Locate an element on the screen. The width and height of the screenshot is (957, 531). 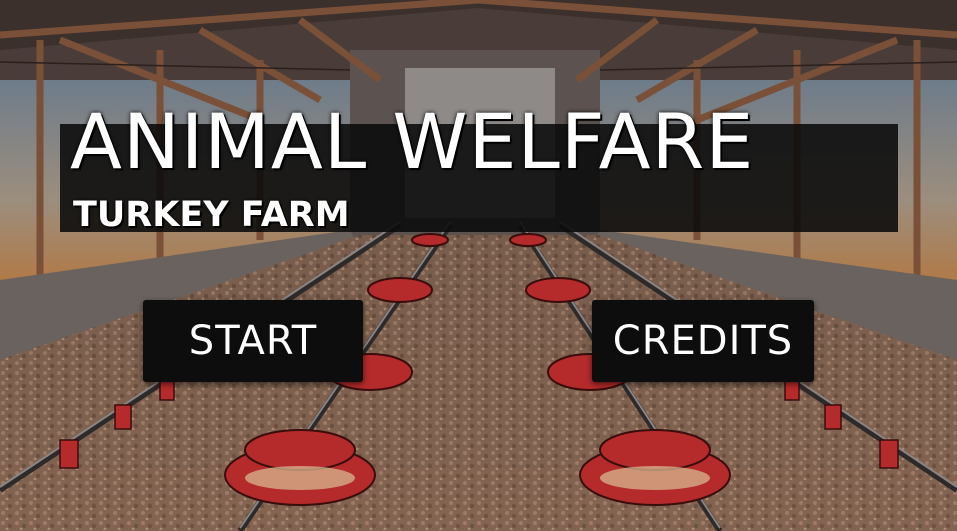
start-button: START is located at coordinates (253, 341).